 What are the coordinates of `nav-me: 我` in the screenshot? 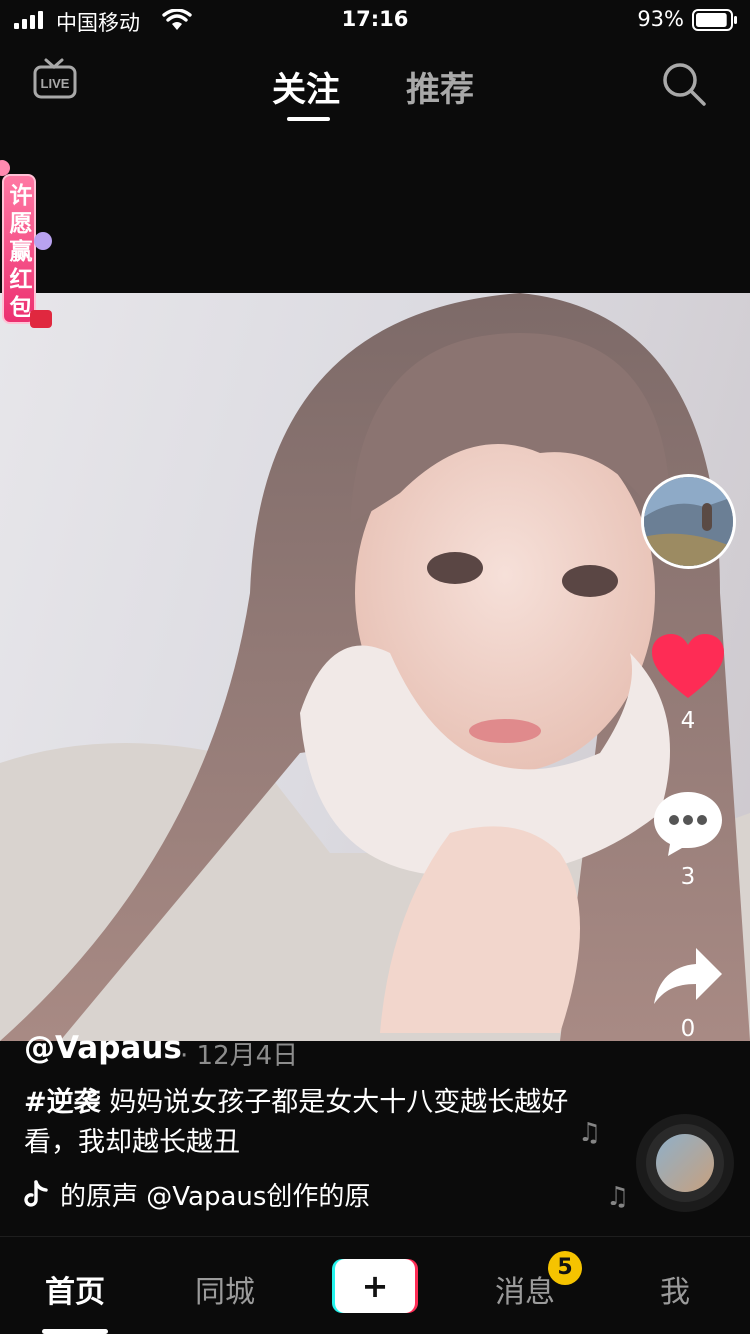 It's located at (675, 1289).